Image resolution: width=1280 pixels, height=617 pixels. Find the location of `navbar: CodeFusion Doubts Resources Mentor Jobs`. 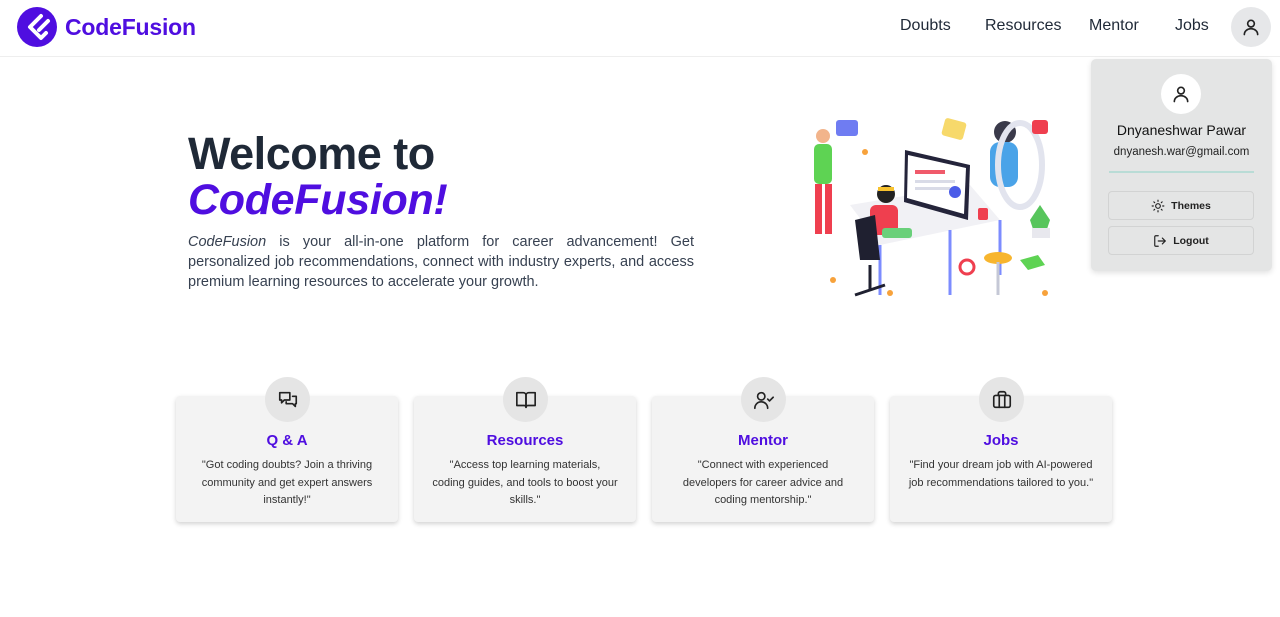

navbar: CodeFusion Doubts Resources Mentor Jobs is located at coordinates (640, 28).